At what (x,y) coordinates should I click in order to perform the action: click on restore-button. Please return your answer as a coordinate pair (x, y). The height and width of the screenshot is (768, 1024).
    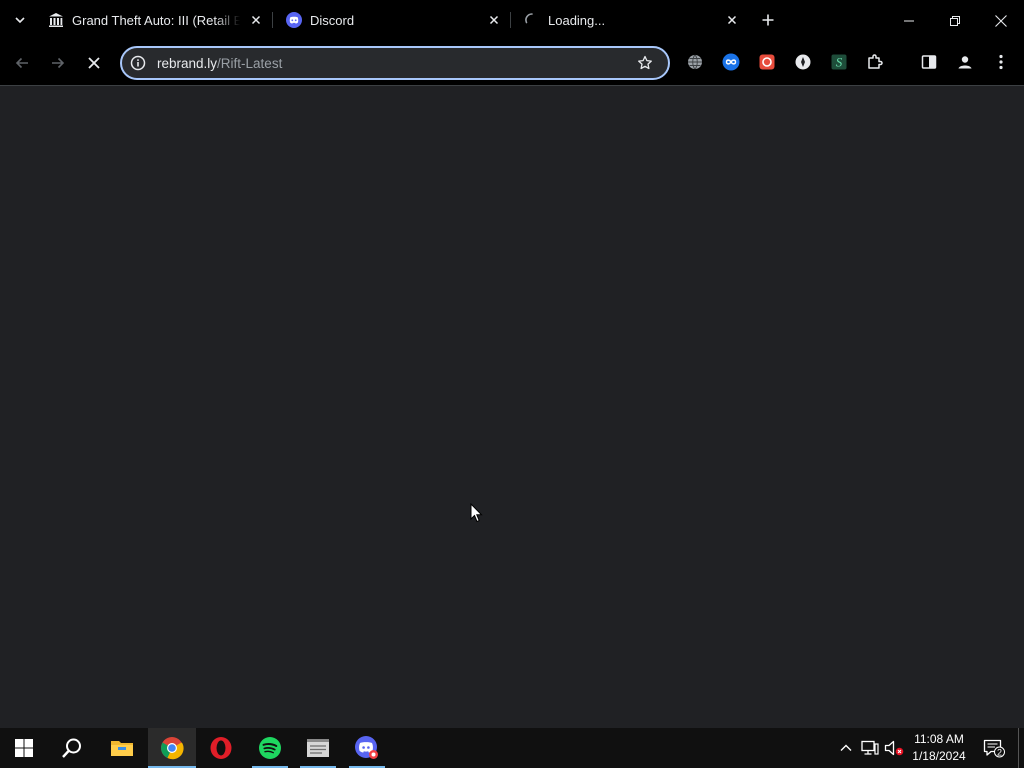
    Looking at the image, I should click on (955, 20).